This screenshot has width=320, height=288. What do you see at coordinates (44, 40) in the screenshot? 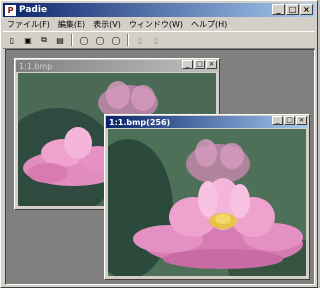
I see `copy-image-icon: ⧉` at bounding box center [44, 40].